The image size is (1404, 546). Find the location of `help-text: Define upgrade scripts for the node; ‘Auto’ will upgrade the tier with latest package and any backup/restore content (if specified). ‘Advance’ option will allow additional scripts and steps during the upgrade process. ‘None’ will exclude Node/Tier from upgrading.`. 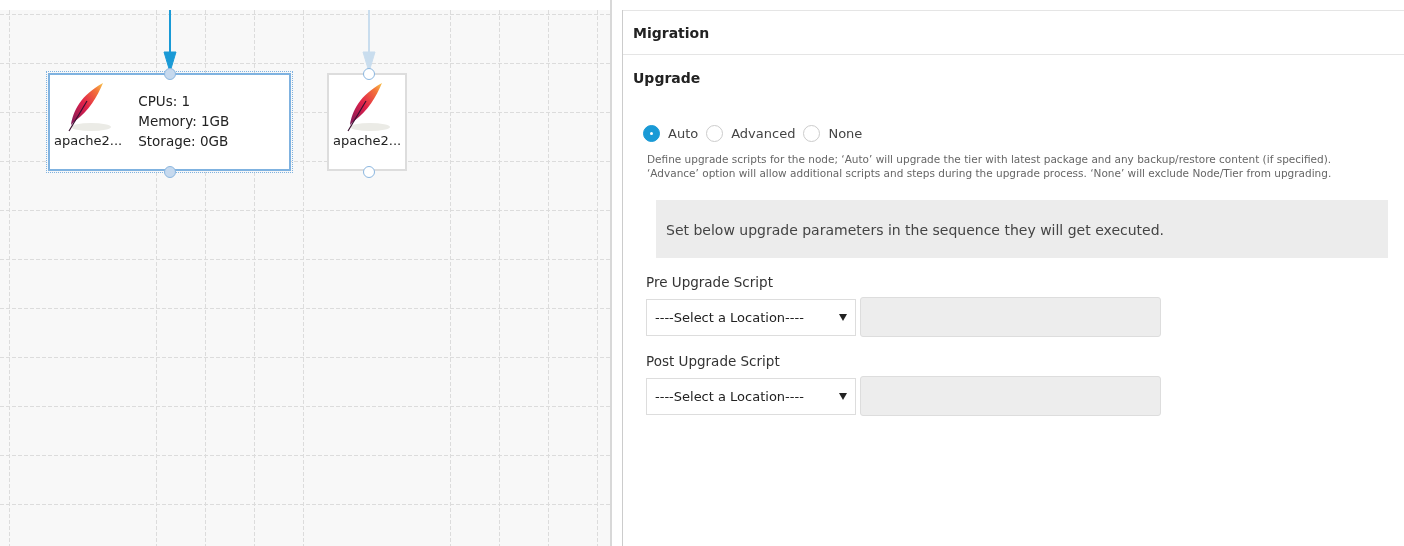

help-text: Define upgrade scripts for the node; ‘Auto’ will upgrade the tier with latest package and any backup/restore content (if specified). ‘Advance’ option will allow additional scripts and steps during the upgrade process. ‘None’ will exclude Node/Tier from upgrading. is located at coordinates (990, 166).